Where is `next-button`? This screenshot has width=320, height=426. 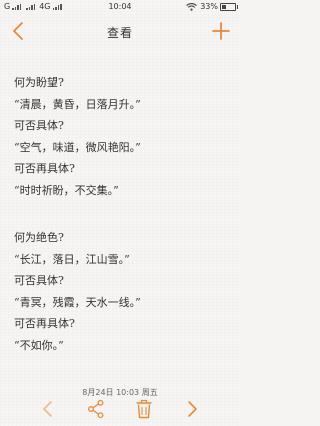 next-button is located at coordinates (192, 409).